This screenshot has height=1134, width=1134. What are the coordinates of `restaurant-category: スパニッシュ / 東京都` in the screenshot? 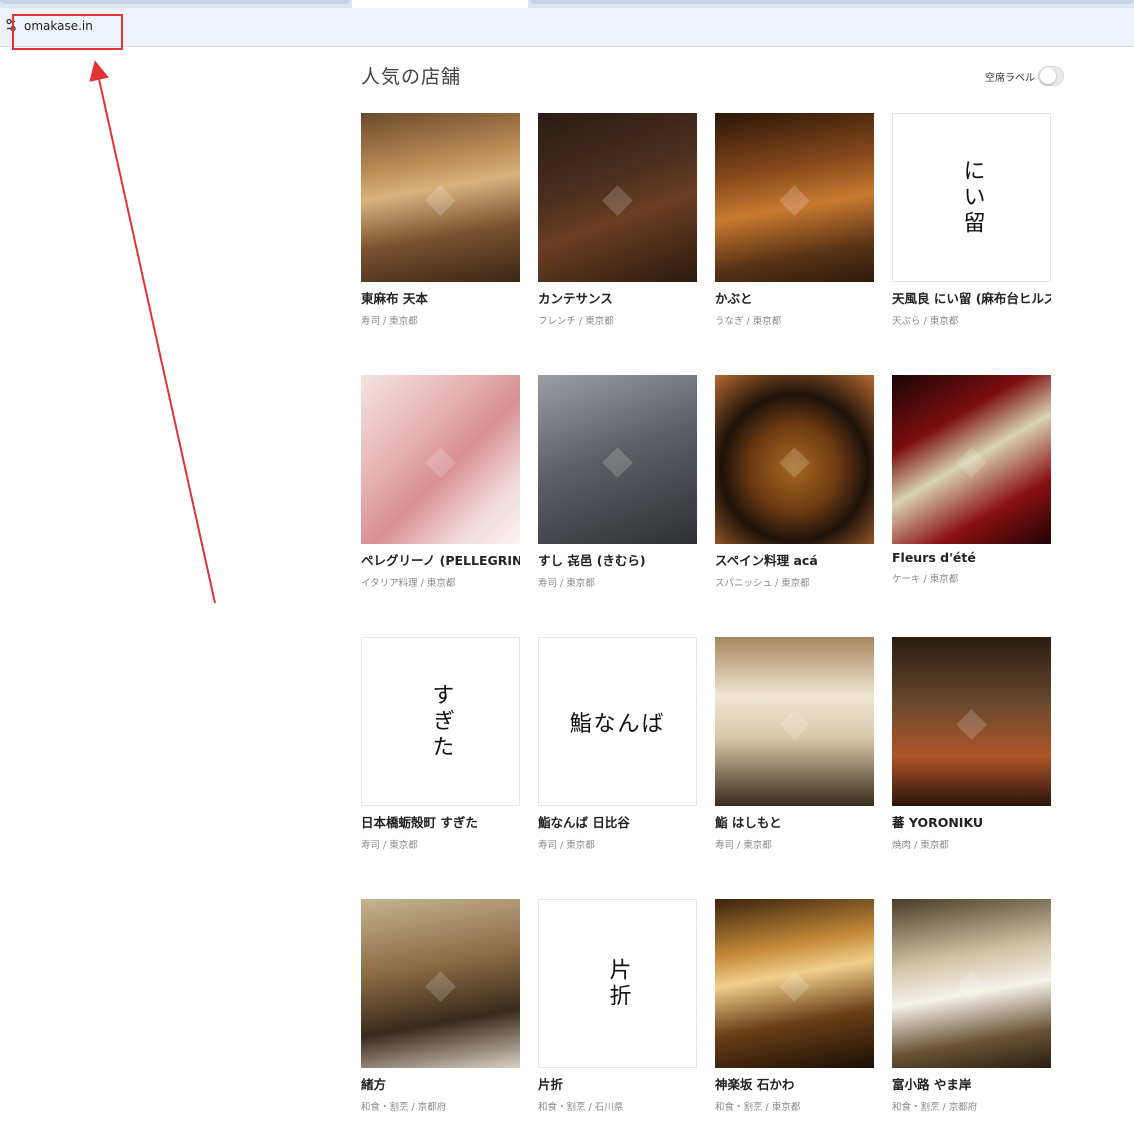 It's located at (762, 583).